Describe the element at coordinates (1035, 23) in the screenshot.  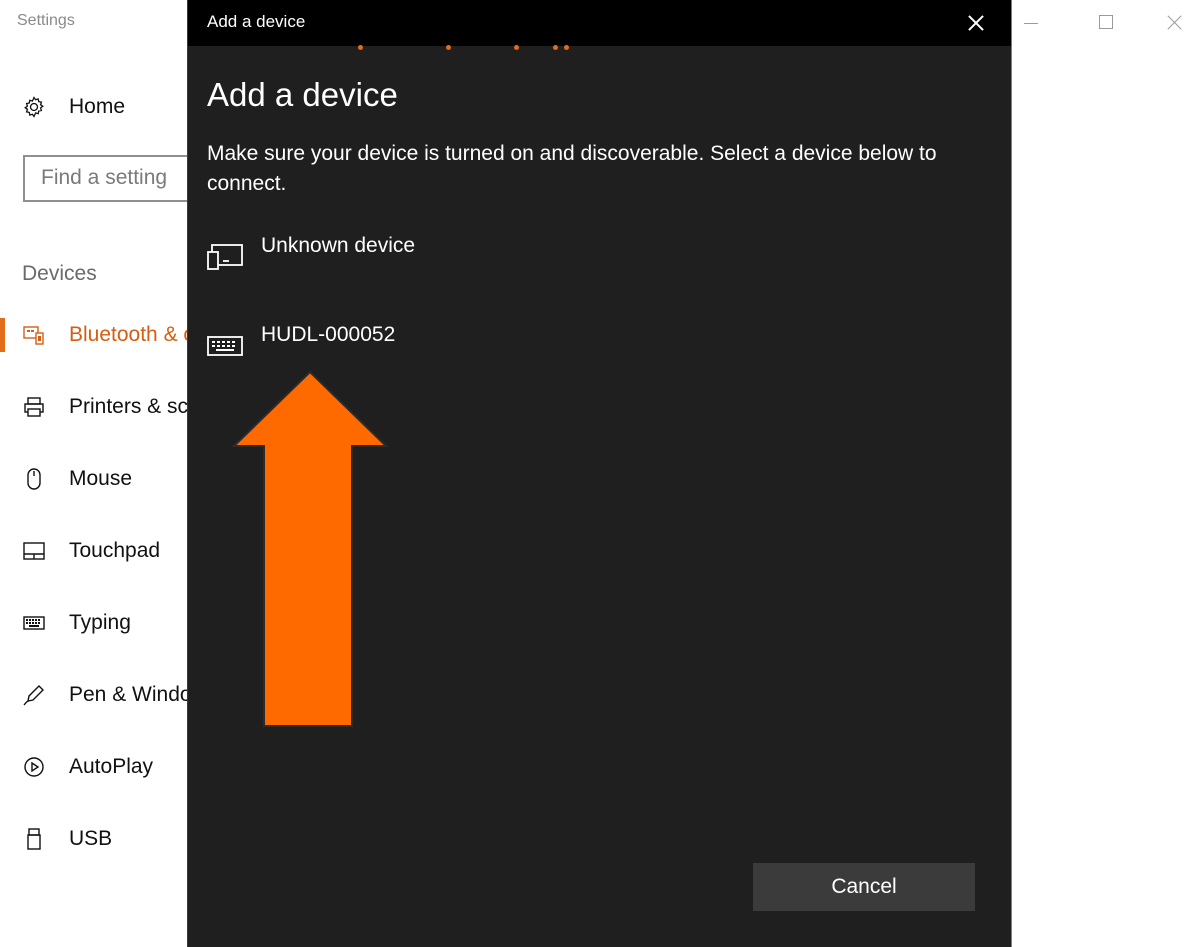
I see `minimize-button` at that location.